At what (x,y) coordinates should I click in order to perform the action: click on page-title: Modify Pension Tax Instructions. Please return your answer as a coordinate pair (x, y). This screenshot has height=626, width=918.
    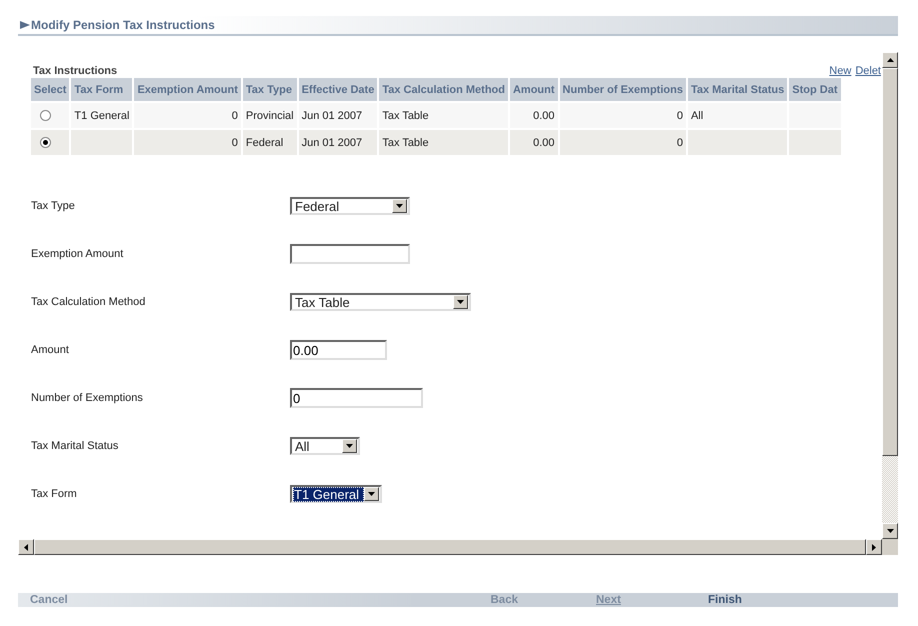
    Looking at the image, I should click on (123, 25).